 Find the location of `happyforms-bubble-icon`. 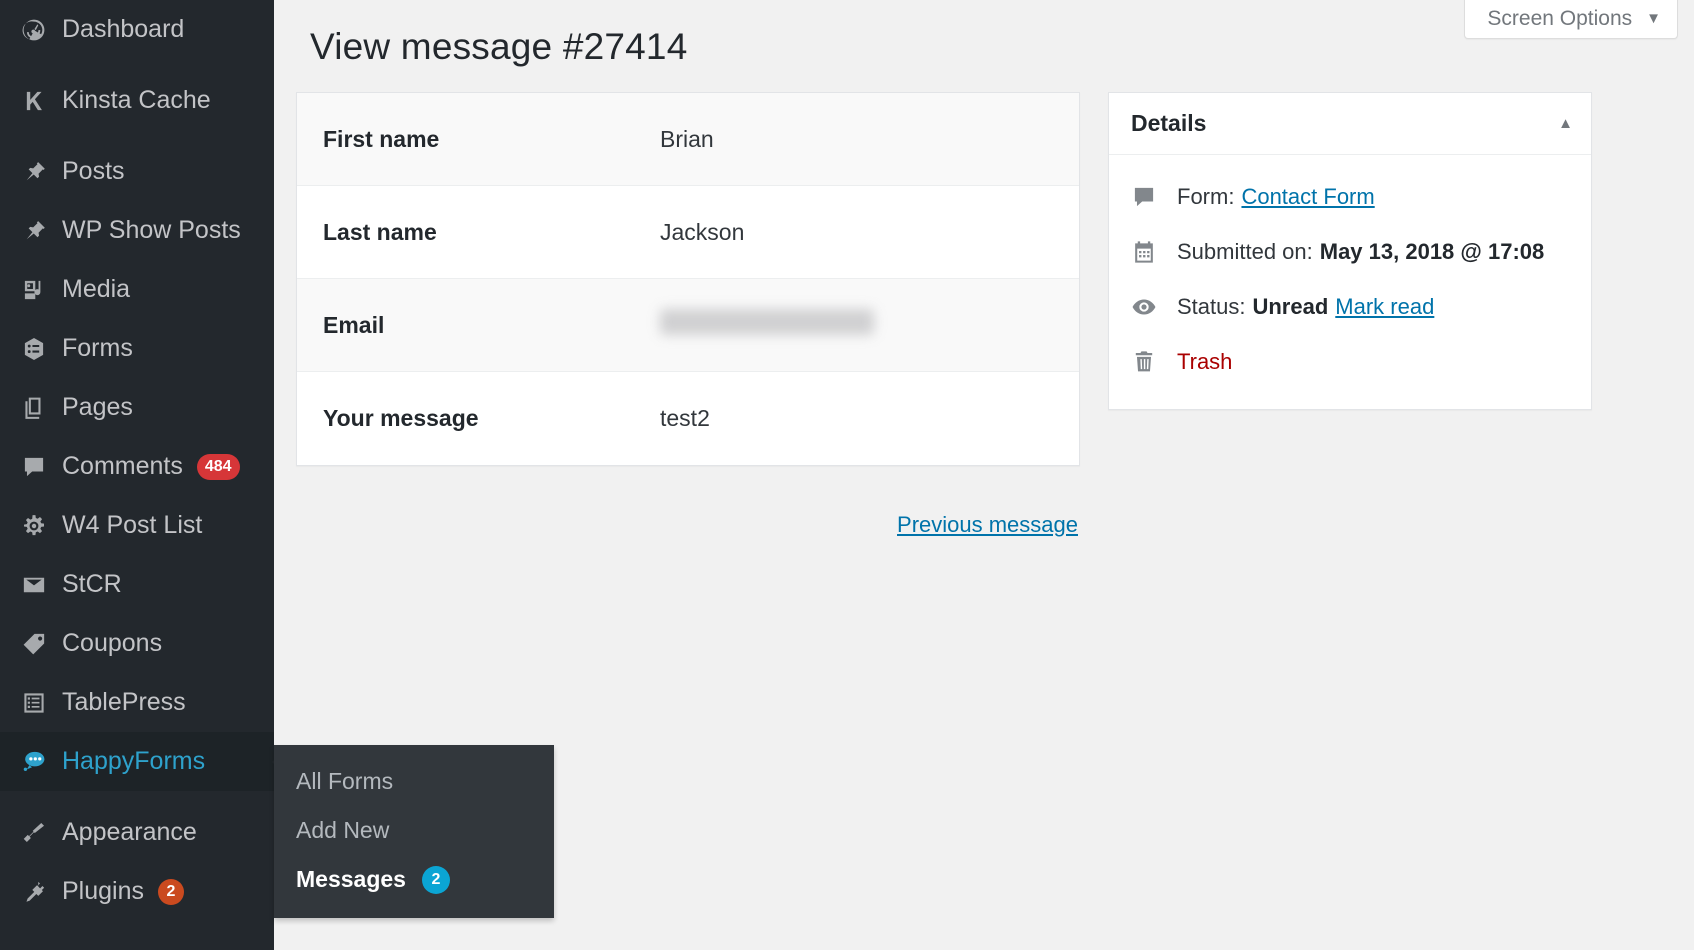

happyforms-bubble-icon is located at coordinates (34, 762).